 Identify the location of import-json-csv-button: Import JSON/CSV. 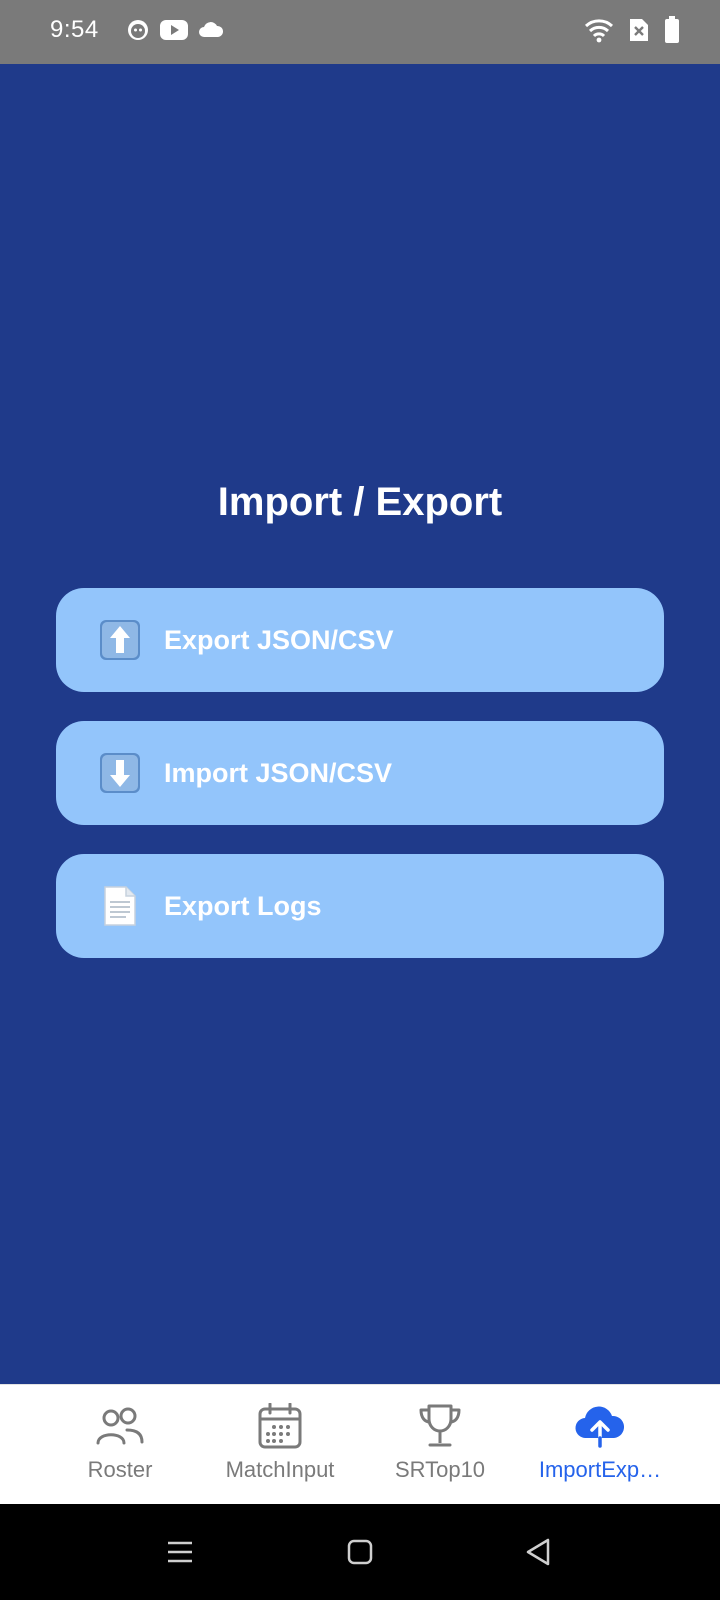
(360, 773).